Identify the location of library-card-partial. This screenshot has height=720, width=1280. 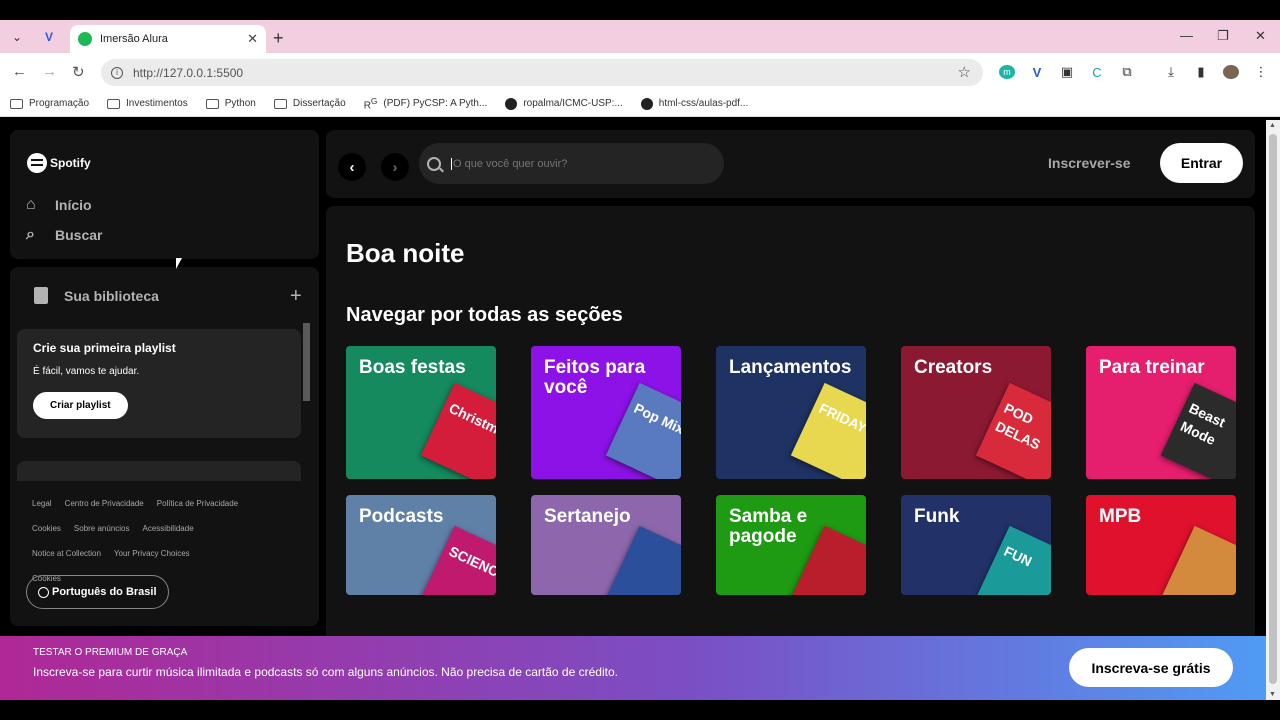
(159, 471).